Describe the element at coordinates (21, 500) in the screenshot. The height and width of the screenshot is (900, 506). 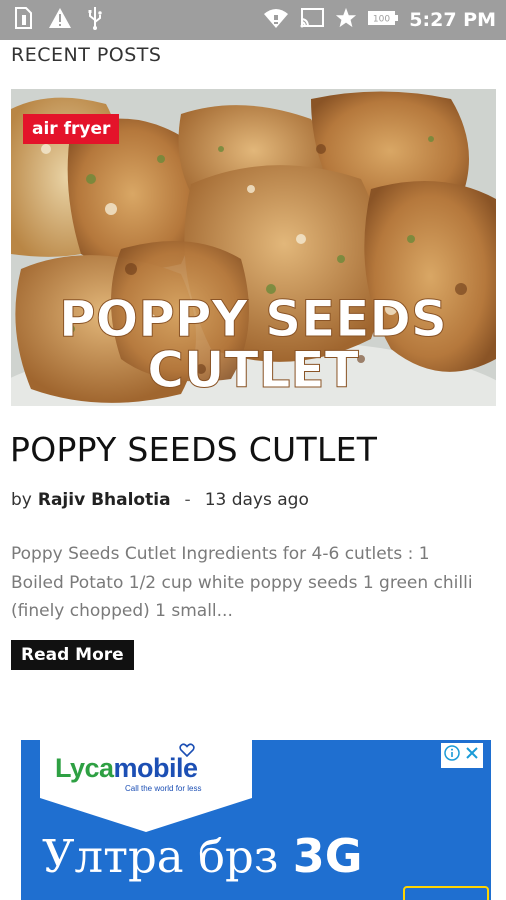
I see `by-label: by` at that location.